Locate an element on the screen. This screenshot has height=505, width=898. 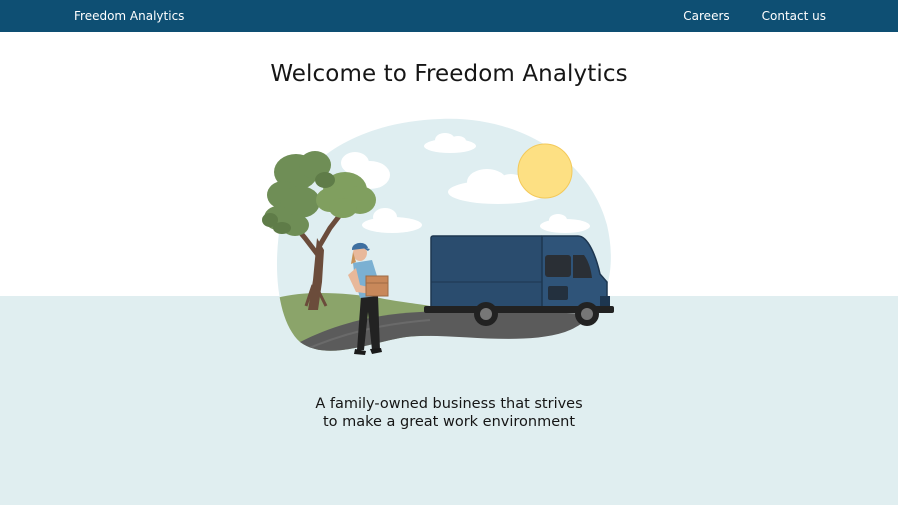
nav-link-contact-us: Contact us is located at coordinates (794, 16).